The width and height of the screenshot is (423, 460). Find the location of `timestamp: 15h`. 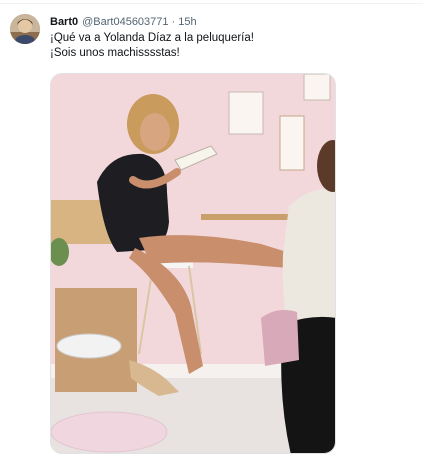

timestamp: 15h is located at coordinates (187, 22).